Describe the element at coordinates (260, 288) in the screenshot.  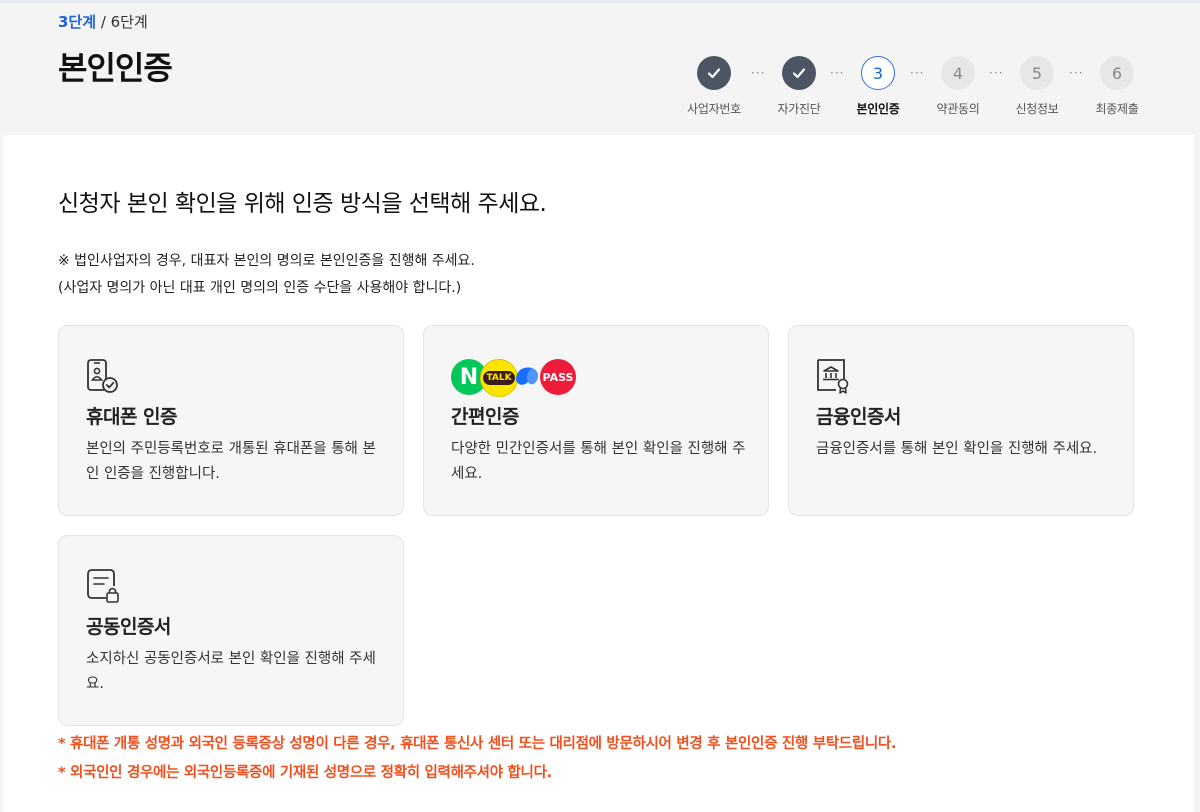
I see `corporate-notice-detail: (사업자 명의가 아닌 대표 개인 명의의 인증 수단을 사용해야 합니다.)` at that location.